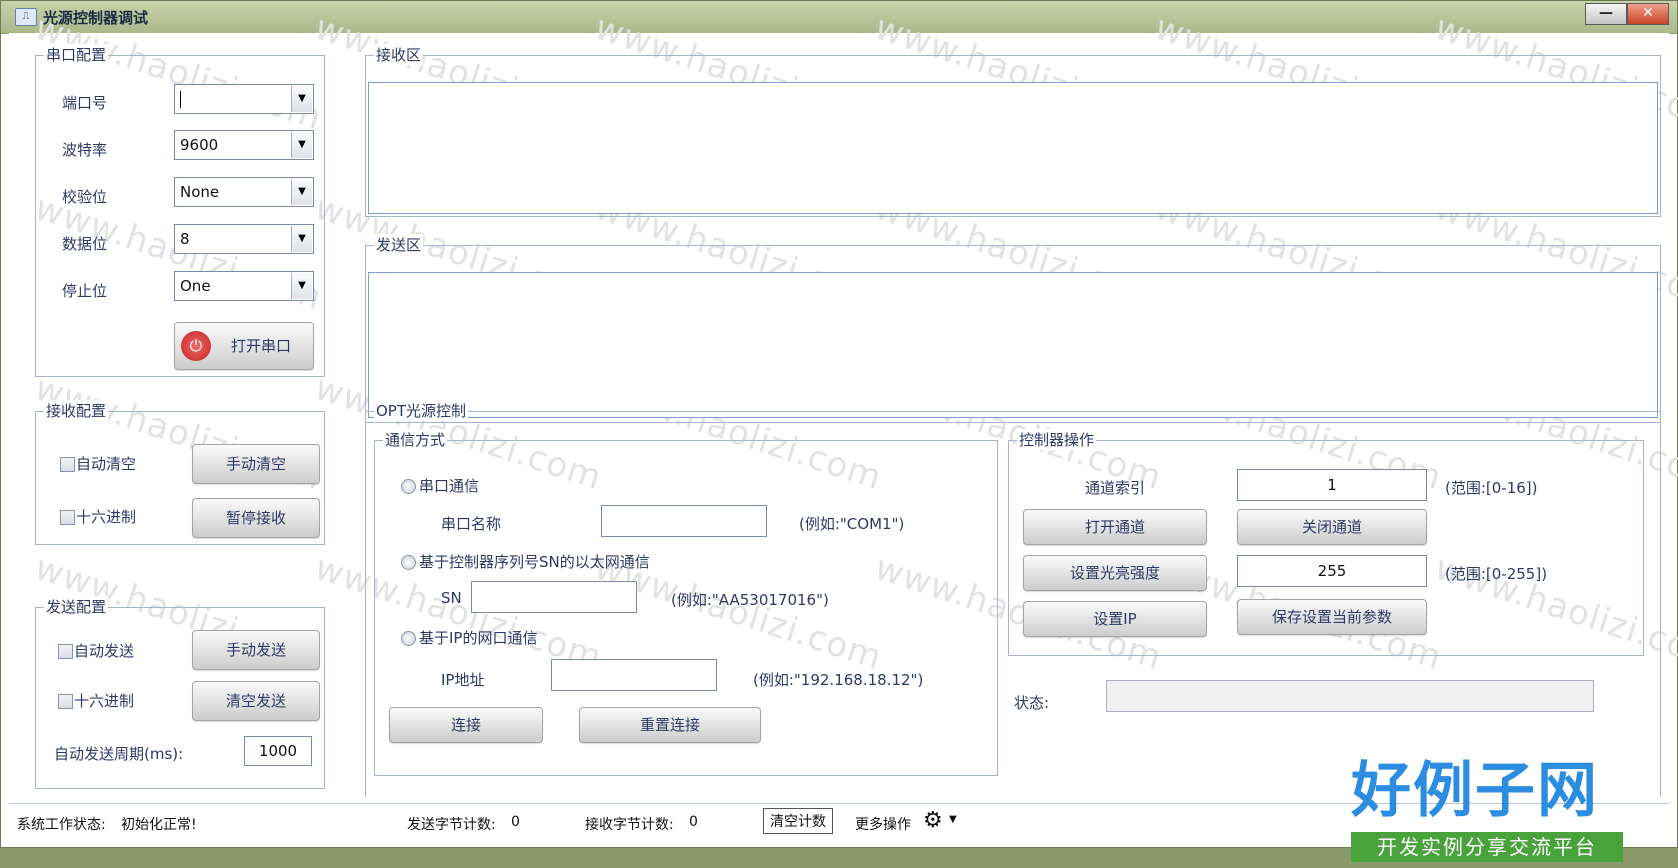 The image size is (1678, 868). I want to click on send-period-label: 自动发送周期(ms):, so click(119, 754).